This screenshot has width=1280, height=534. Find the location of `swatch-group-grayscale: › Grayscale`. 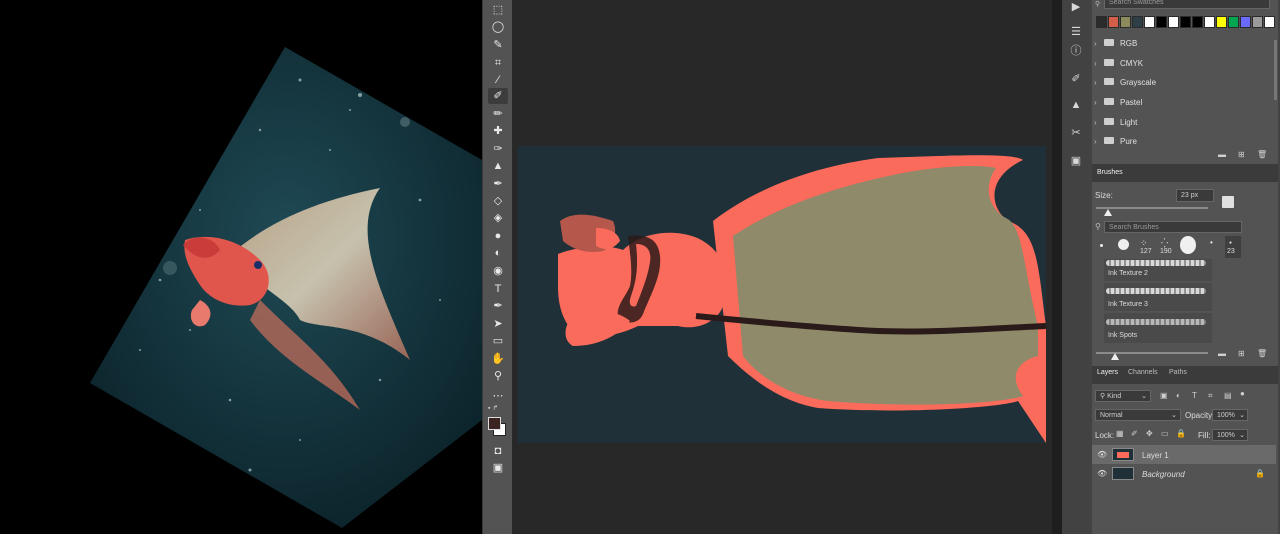

swatch-group-grayscale: › Grayscale is located at coordinates (1179, 83).